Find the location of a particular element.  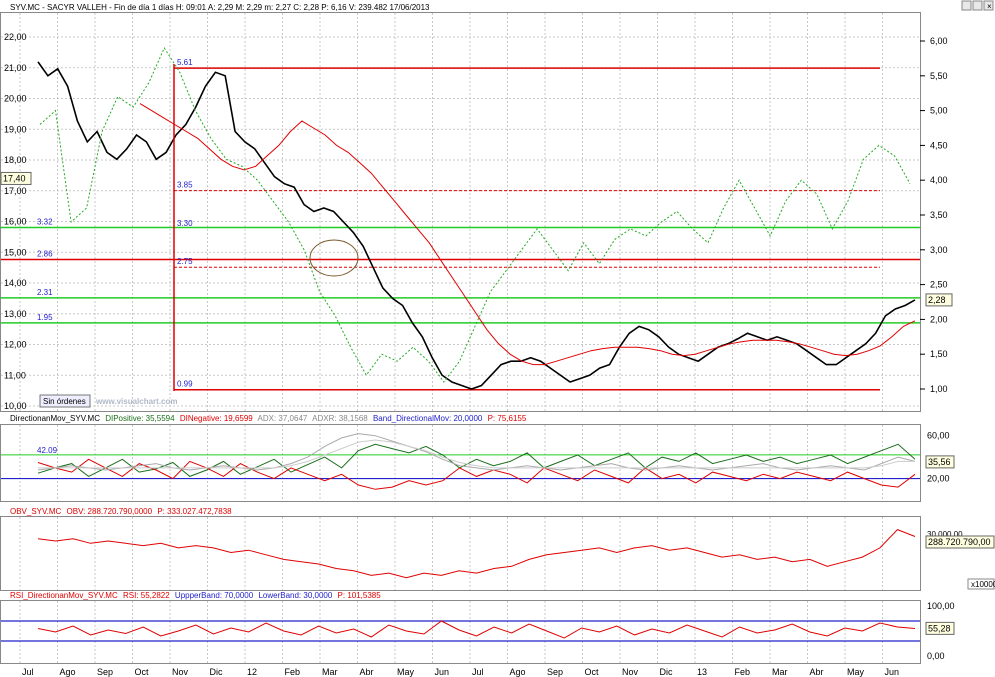

left-y-tick: 19,00 is located at coordinates (15, 129).